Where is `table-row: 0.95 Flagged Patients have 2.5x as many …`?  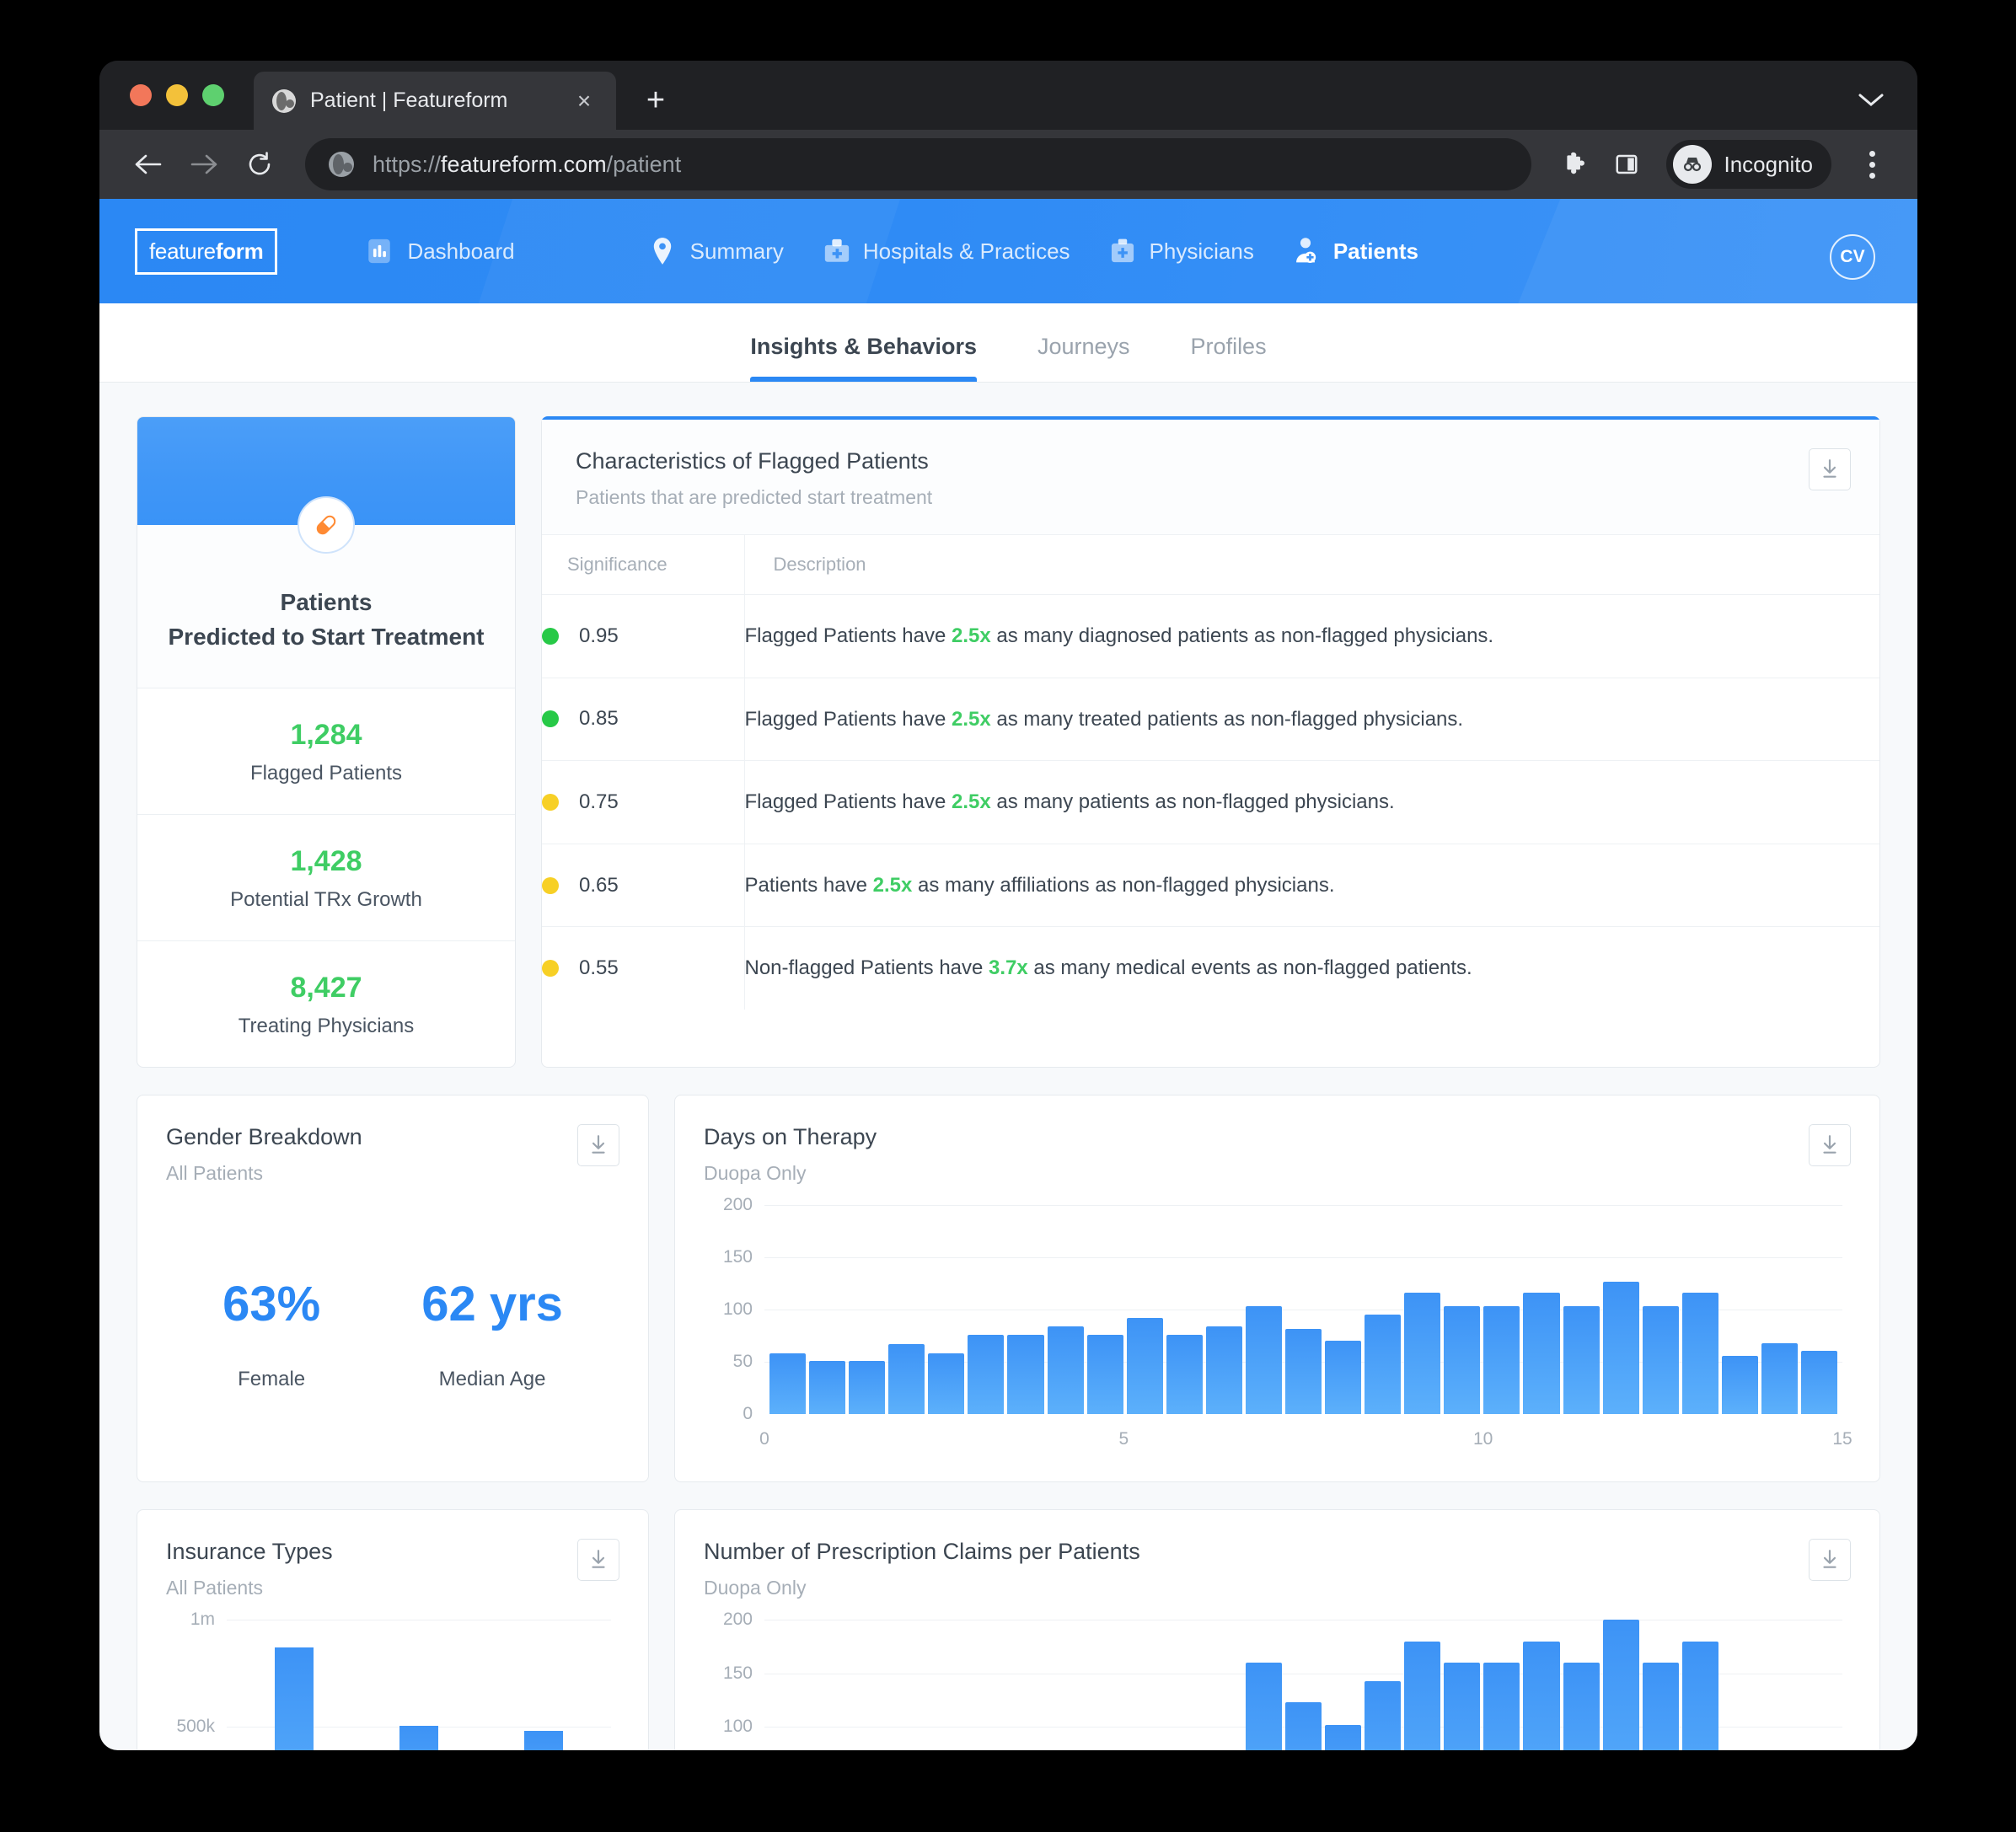
table-row: 0.95 Flagged Patients have 2.5x as many … is located at coordinates (1210, 636).